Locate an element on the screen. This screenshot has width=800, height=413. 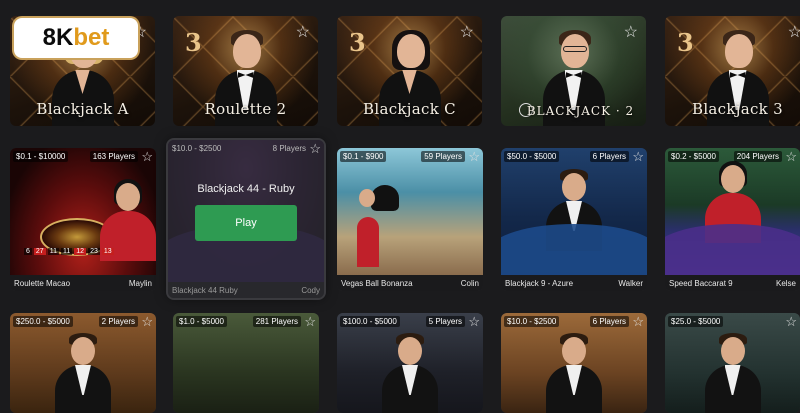
bet-limit: $1.0 - $5000 is located at coordinates (201, 321).